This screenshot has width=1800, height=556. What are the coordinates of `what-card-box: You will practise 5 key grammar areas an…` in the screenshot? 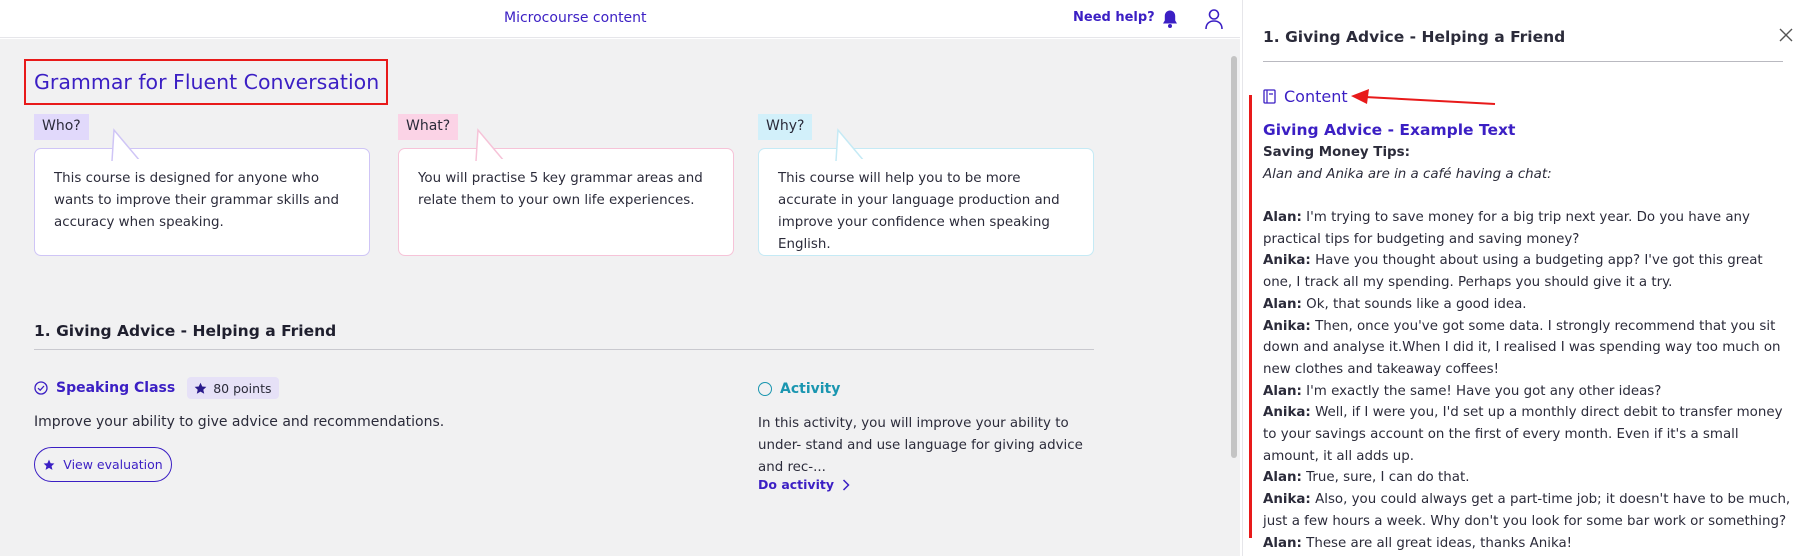 It's located at (566, 202).